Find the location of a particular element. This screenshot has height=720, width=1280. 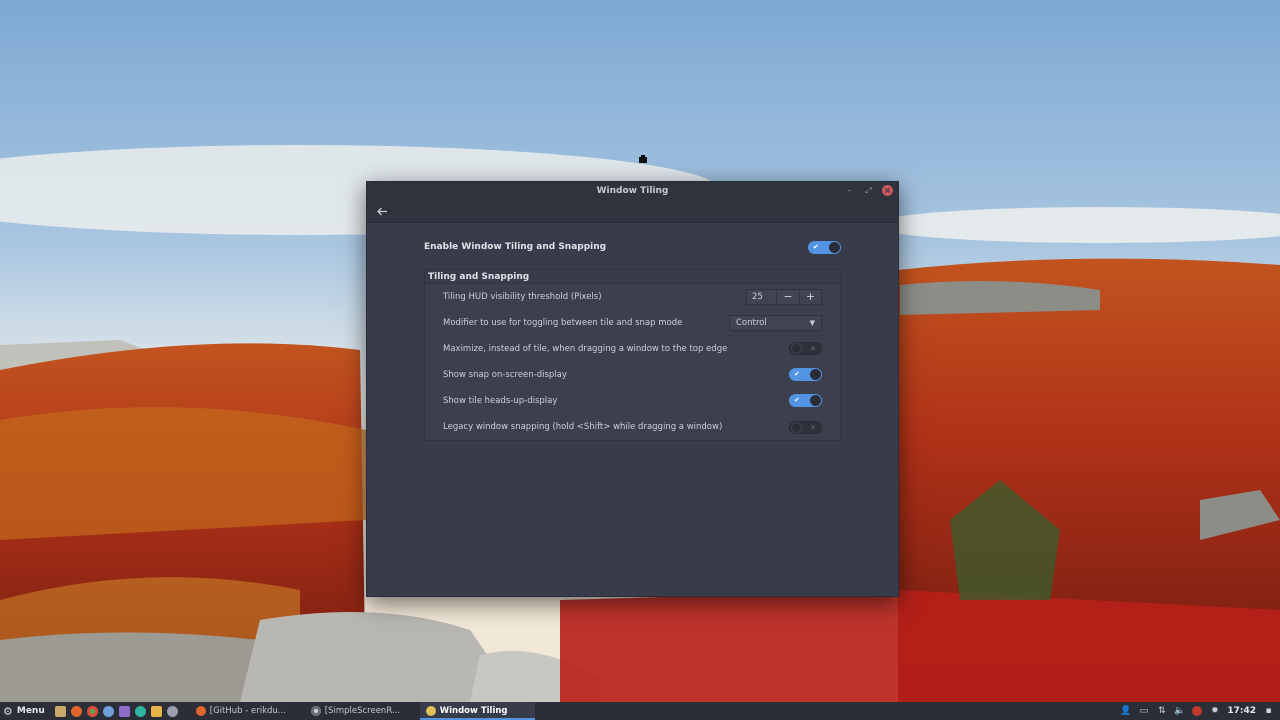

app-teal-icon is located at coordinates (140, 711).